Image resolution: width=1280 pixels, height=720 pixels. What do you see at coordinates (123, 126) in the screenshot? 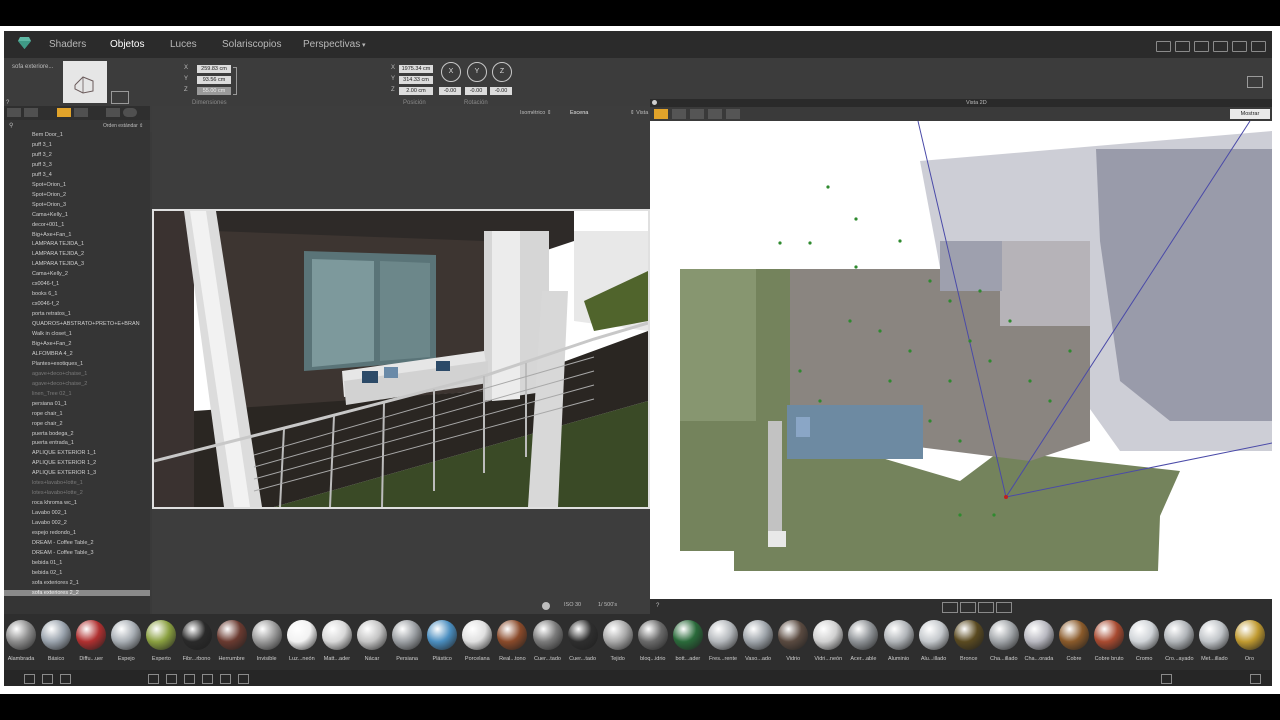
I see `sort-order-select: Orden estándar ⇕` at bounding box center [123, 126].